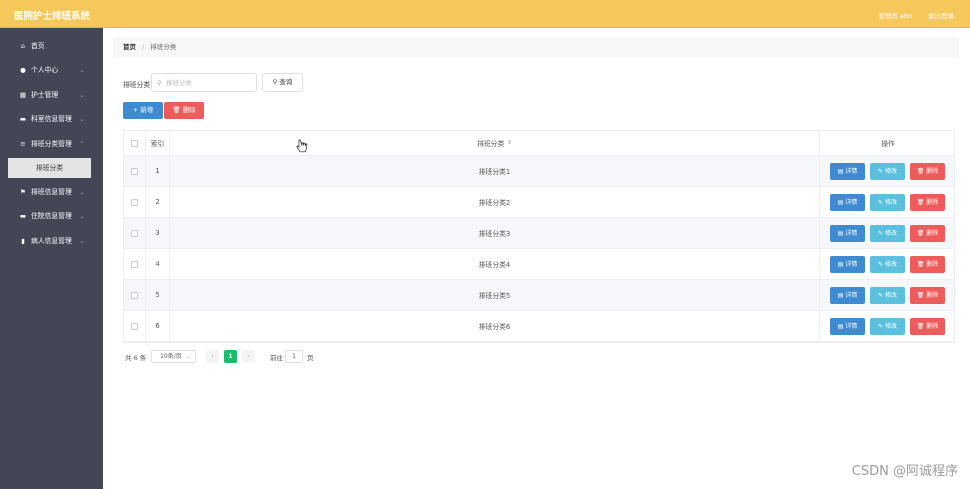  What do you see at coordinates (904, 471) in the screenshot?
I see `watermark: CSDN @阿诚程序` at bounding box center [904, 471].